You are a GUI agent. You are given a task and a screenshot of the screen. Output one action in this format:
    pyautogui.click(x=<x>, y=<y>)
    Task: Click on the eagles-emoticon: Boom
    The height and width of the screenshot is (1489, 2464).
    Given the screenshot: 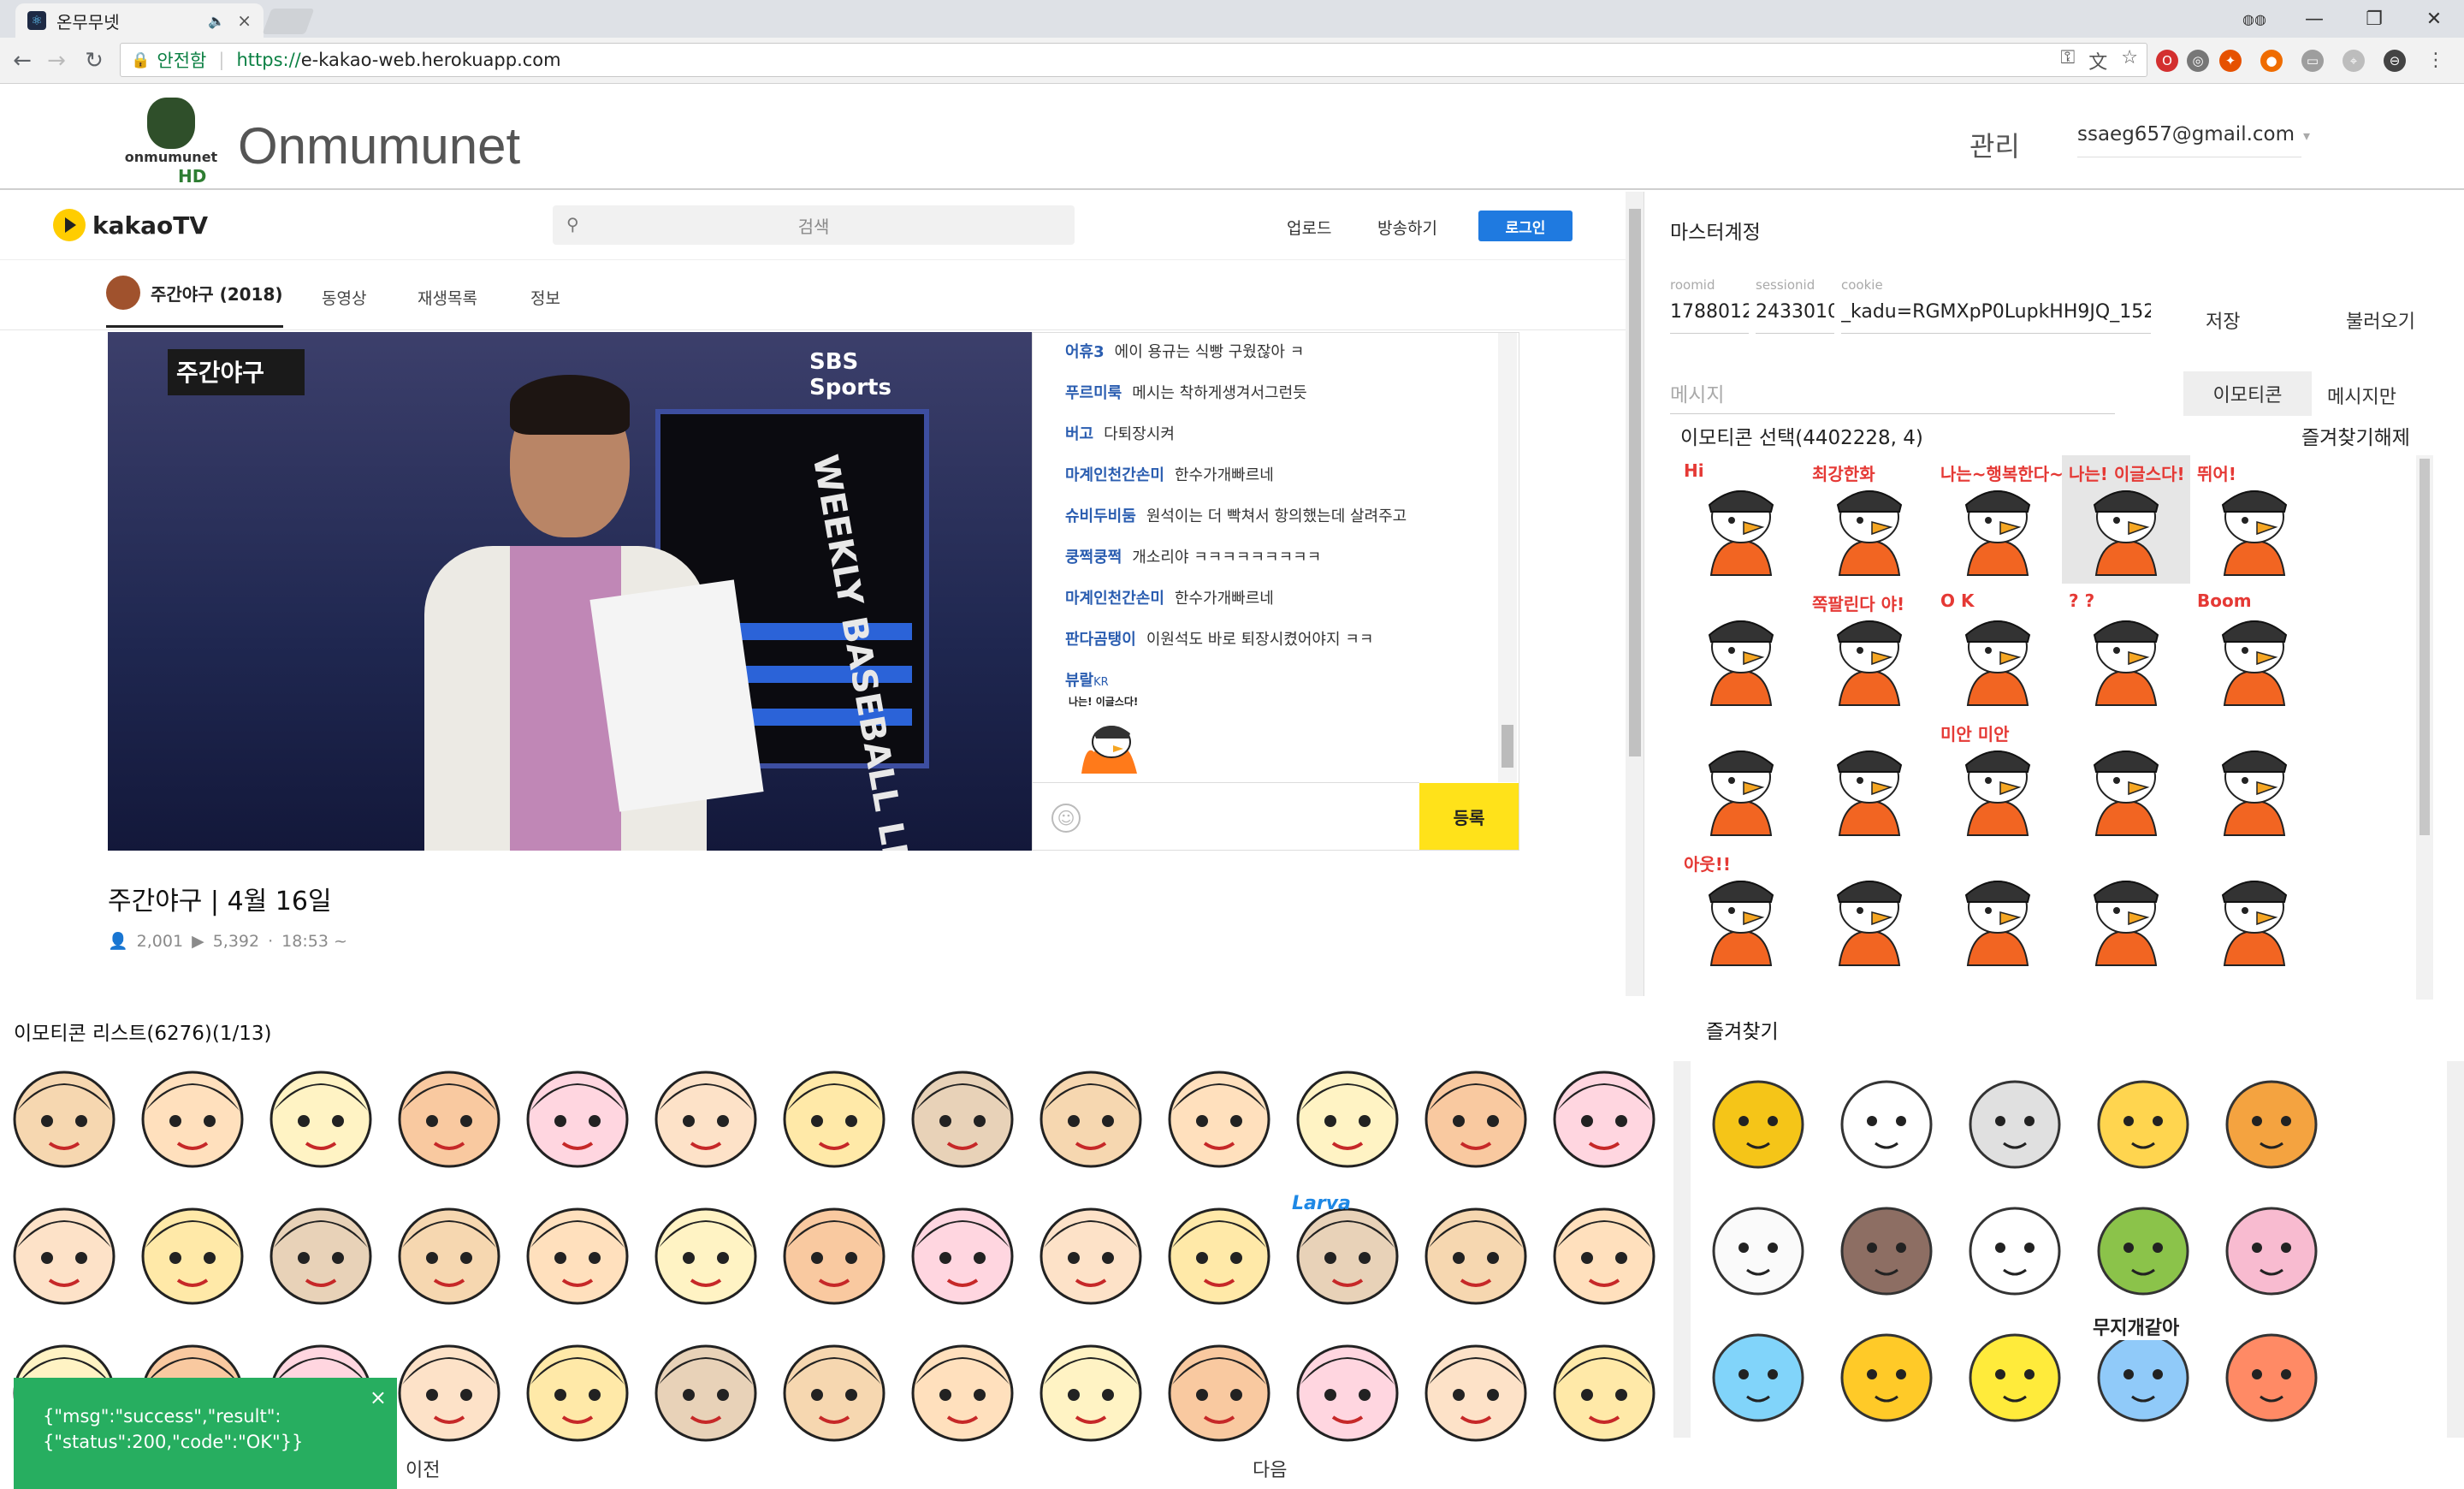 What is the action you would take?
    pyautogui.click(x=2254, y=650)
    